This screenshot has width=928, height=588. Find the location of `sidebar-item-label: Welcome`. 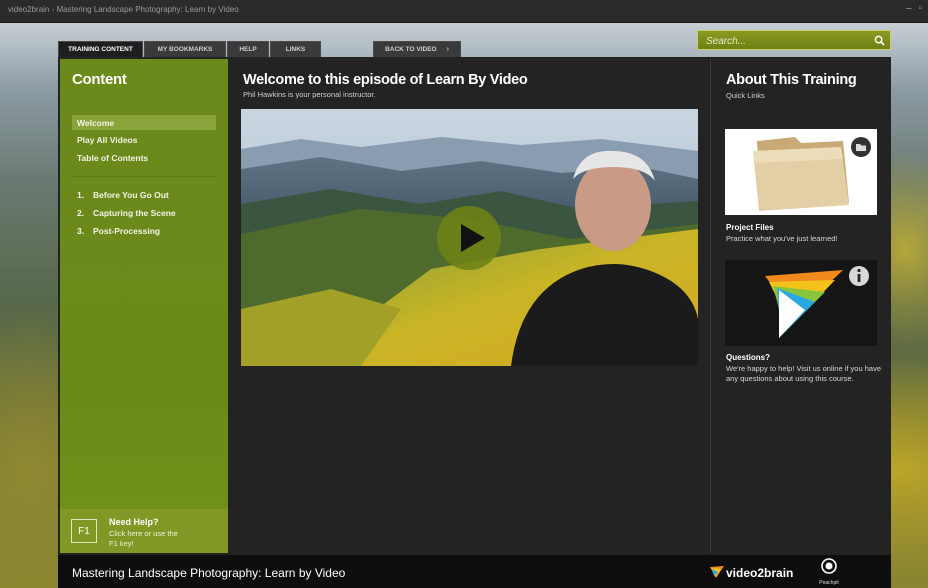

sidebar-item-label: Welcome is located at coordinates (96, 122).